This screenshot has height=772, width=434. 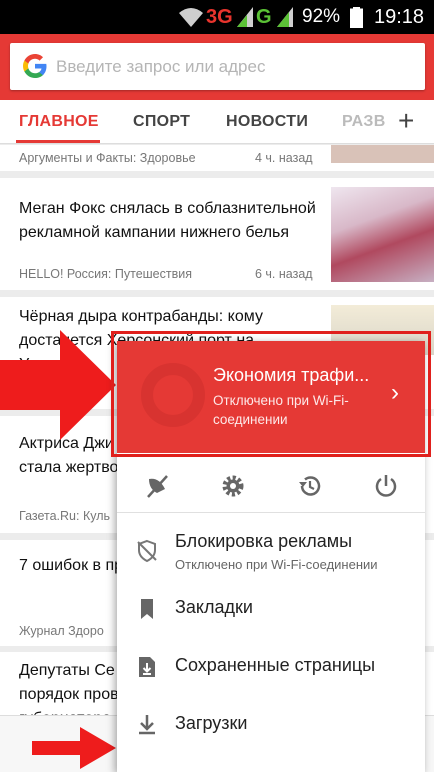 I want to click on satellite-icon, so click(x=158, y=486).